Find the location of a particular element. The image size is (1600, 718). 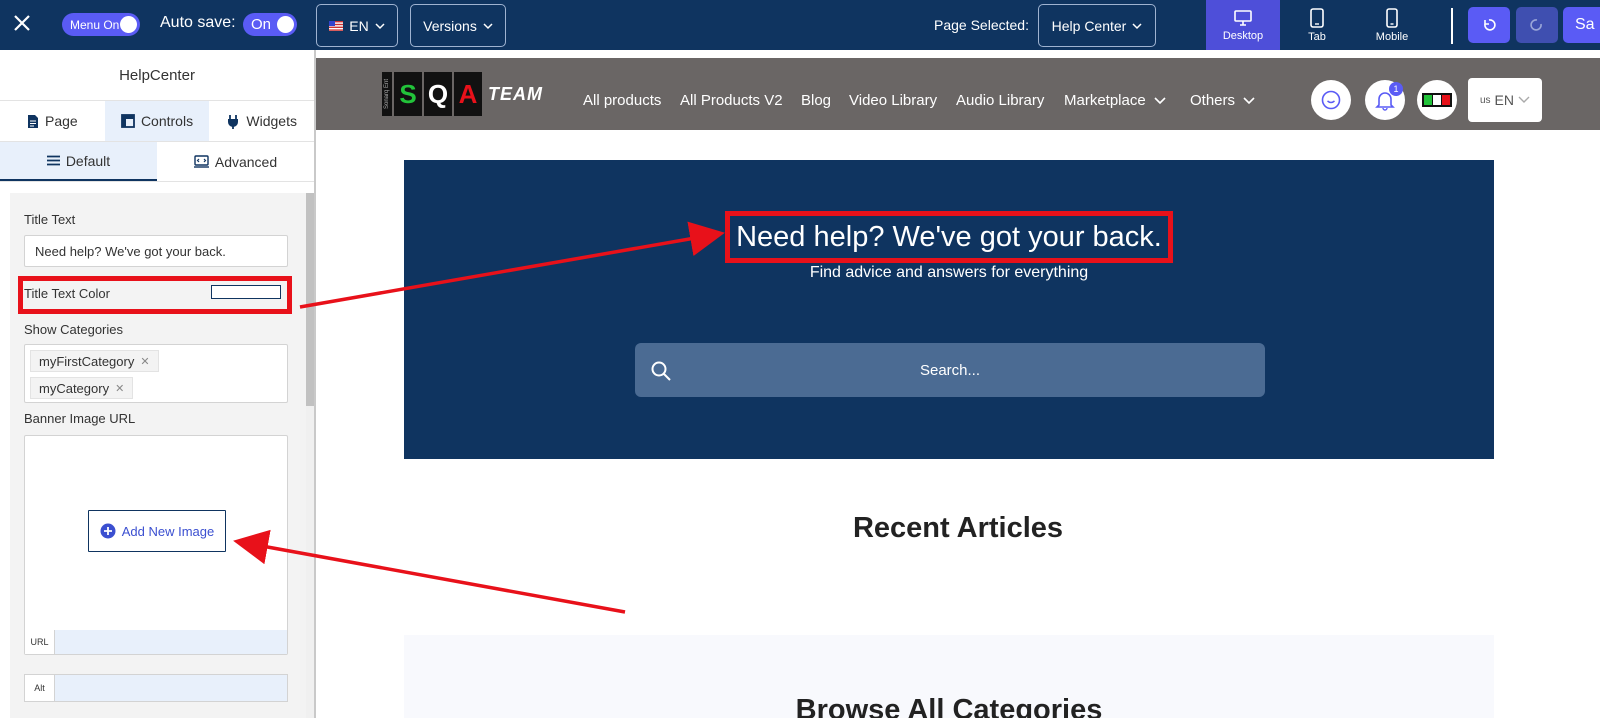

chat-button is located at coordinates (1331, 100).